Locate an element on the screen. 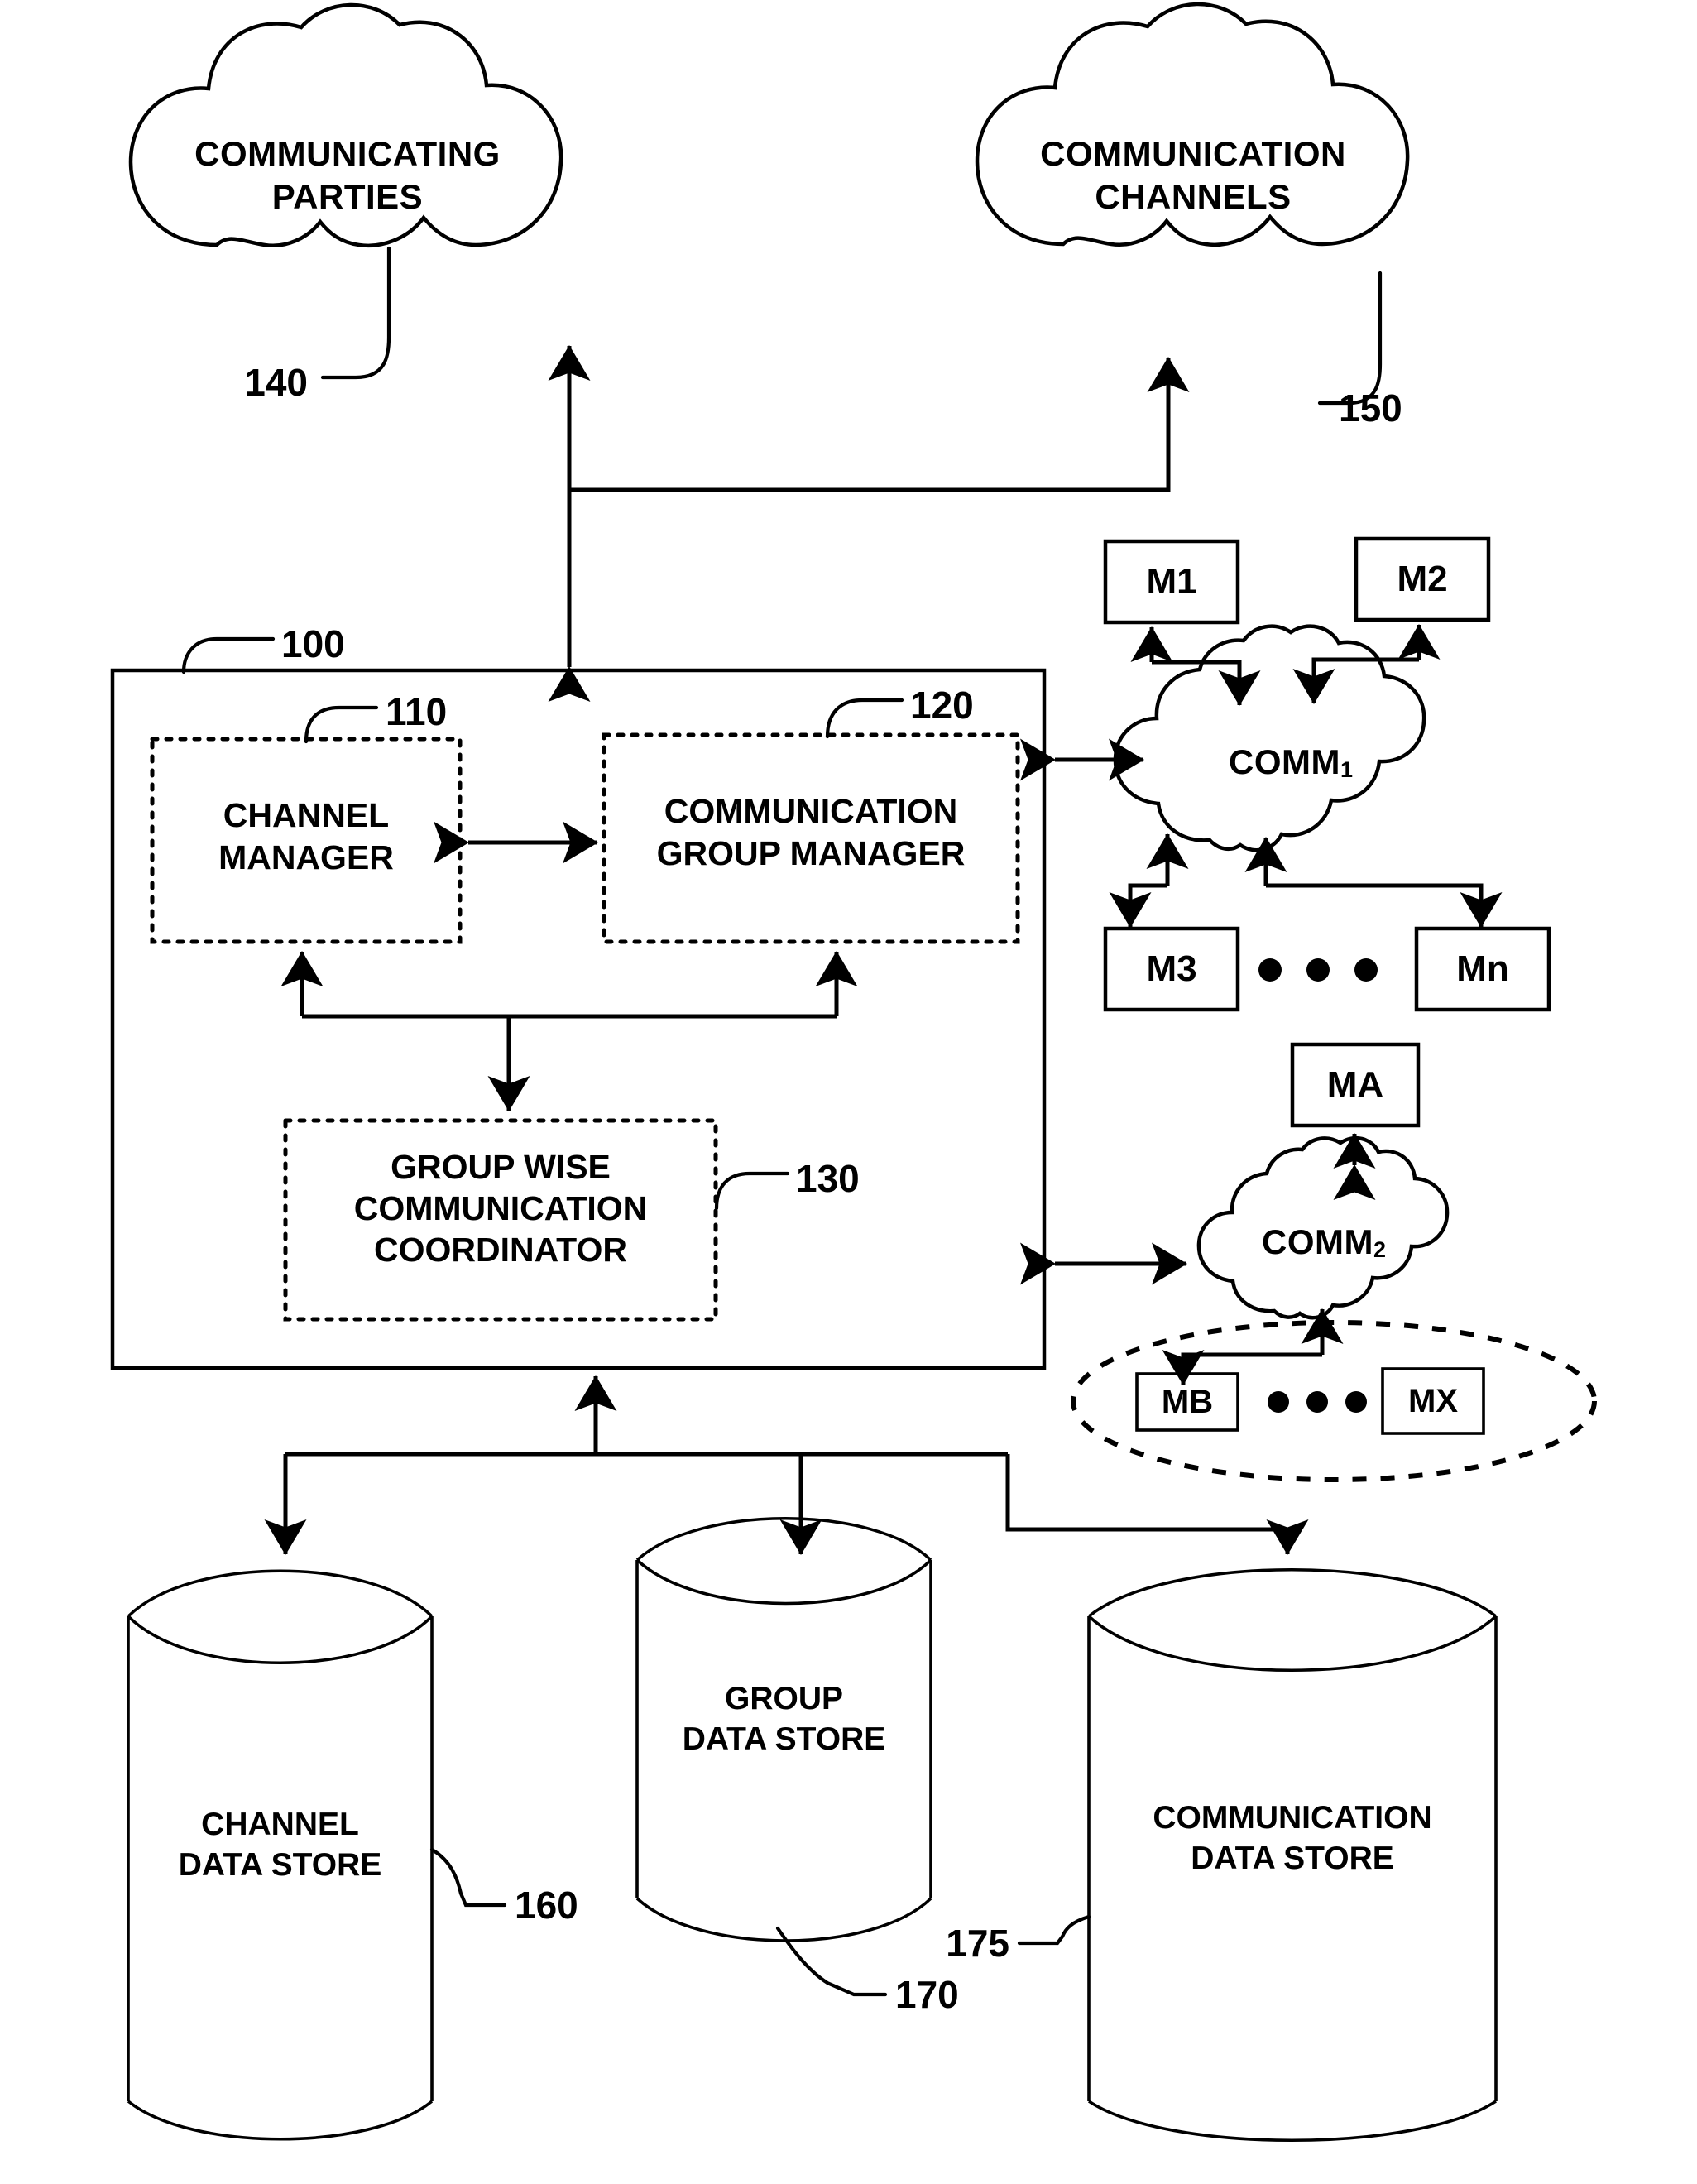 This screenshot has width=1697, height=2184. data-store-channel-label: CHANNEL DATA STORE is located at coordinates (280, 1844).